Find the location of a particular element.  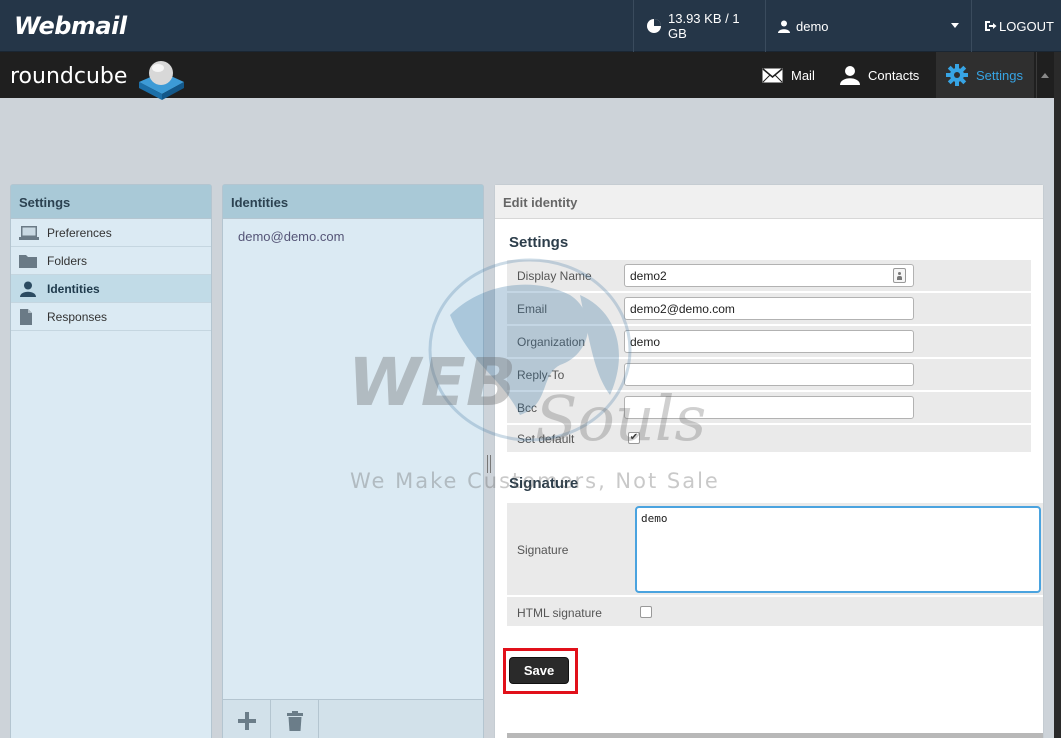

user-name: demo is located at coordinates (812, 26).